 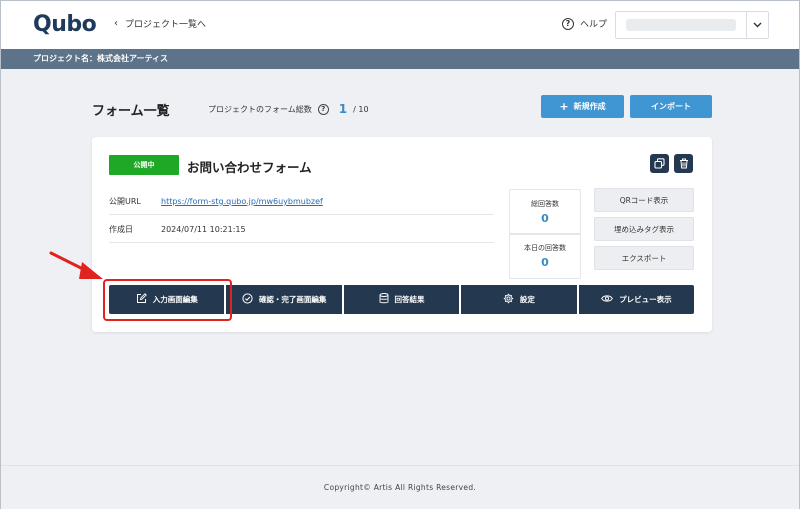 I want to click on settings-button: 設定, so click(x=519, y=299).